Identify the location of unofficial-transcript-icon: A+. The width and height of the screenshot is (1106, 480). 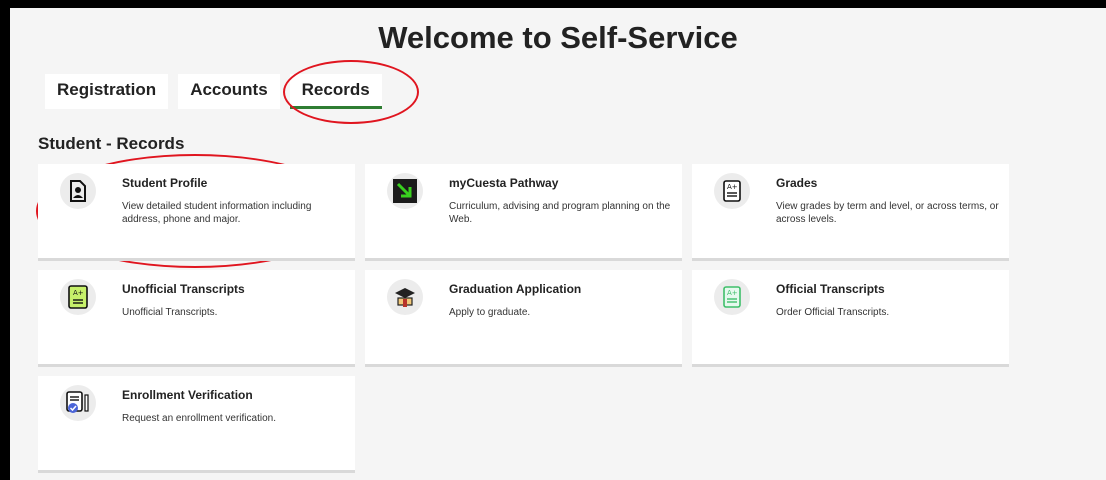
(78, 297).